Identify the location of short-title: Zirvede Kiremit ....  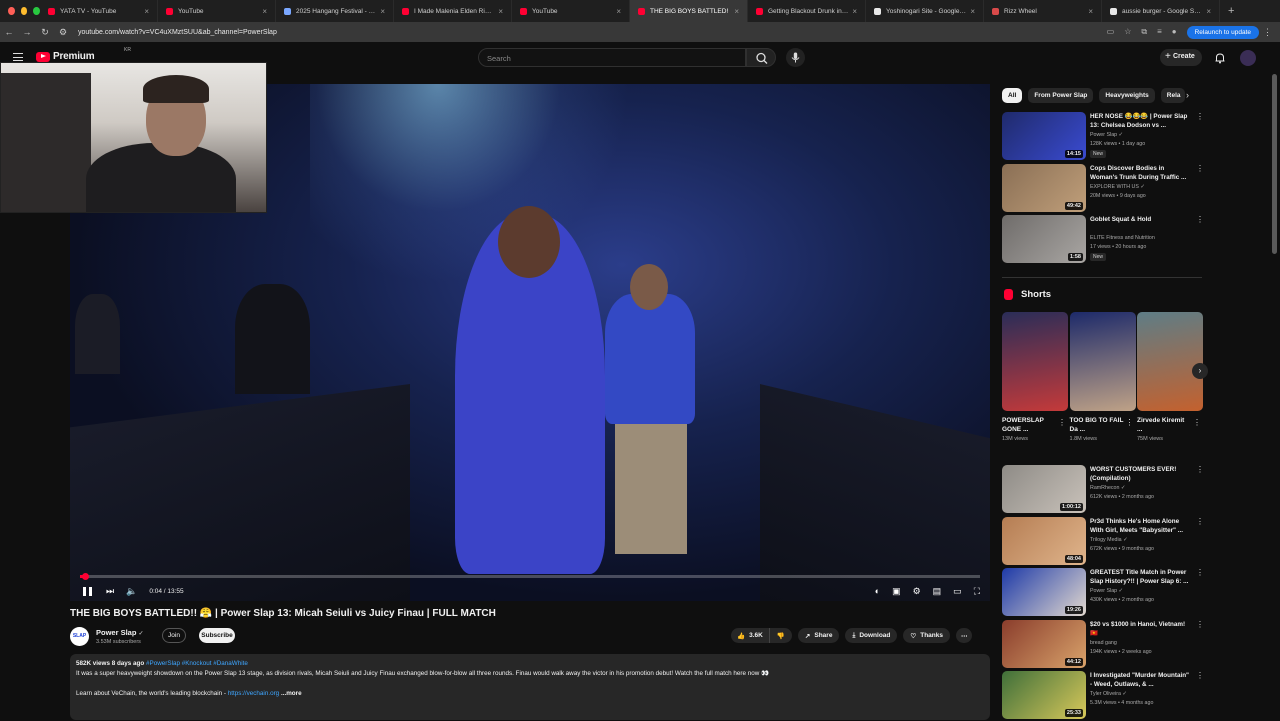
(1164, 425).